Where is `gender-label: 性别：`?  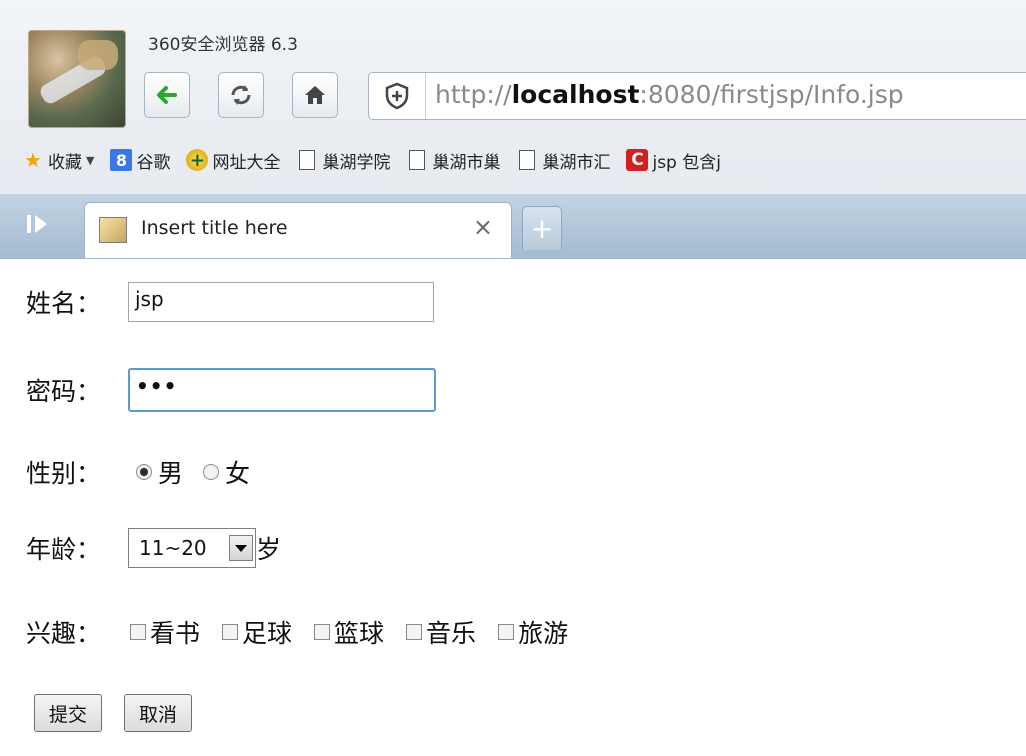 gender-label: 性别： is located at coordinates (64, 473).